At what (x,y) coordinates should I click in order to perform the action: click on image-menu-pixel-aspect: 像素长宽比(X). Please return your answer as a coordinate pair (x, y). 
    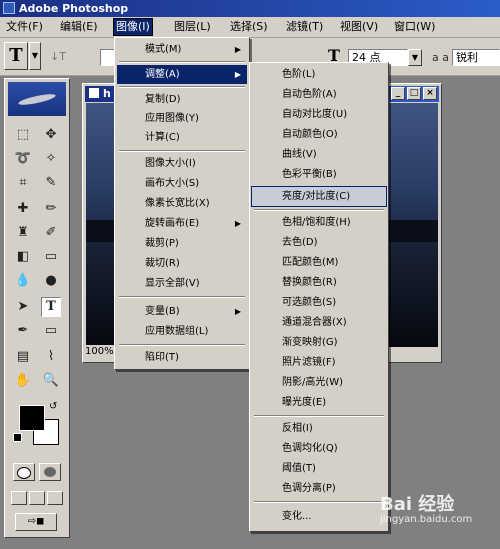
    Looking at the image, I should click on (182, 203).